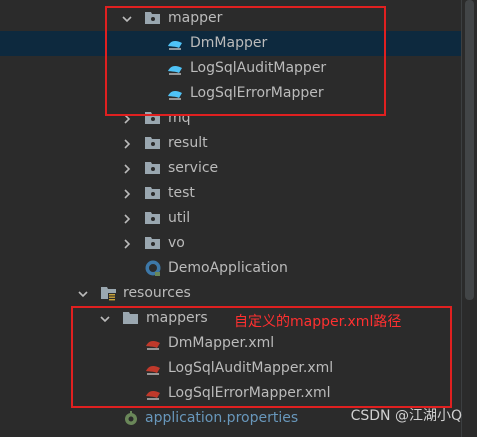 Image resolution: width=477 pixels, height=437 pixels. I want to click on highlight-box-mapper-package, so click(245, 61).